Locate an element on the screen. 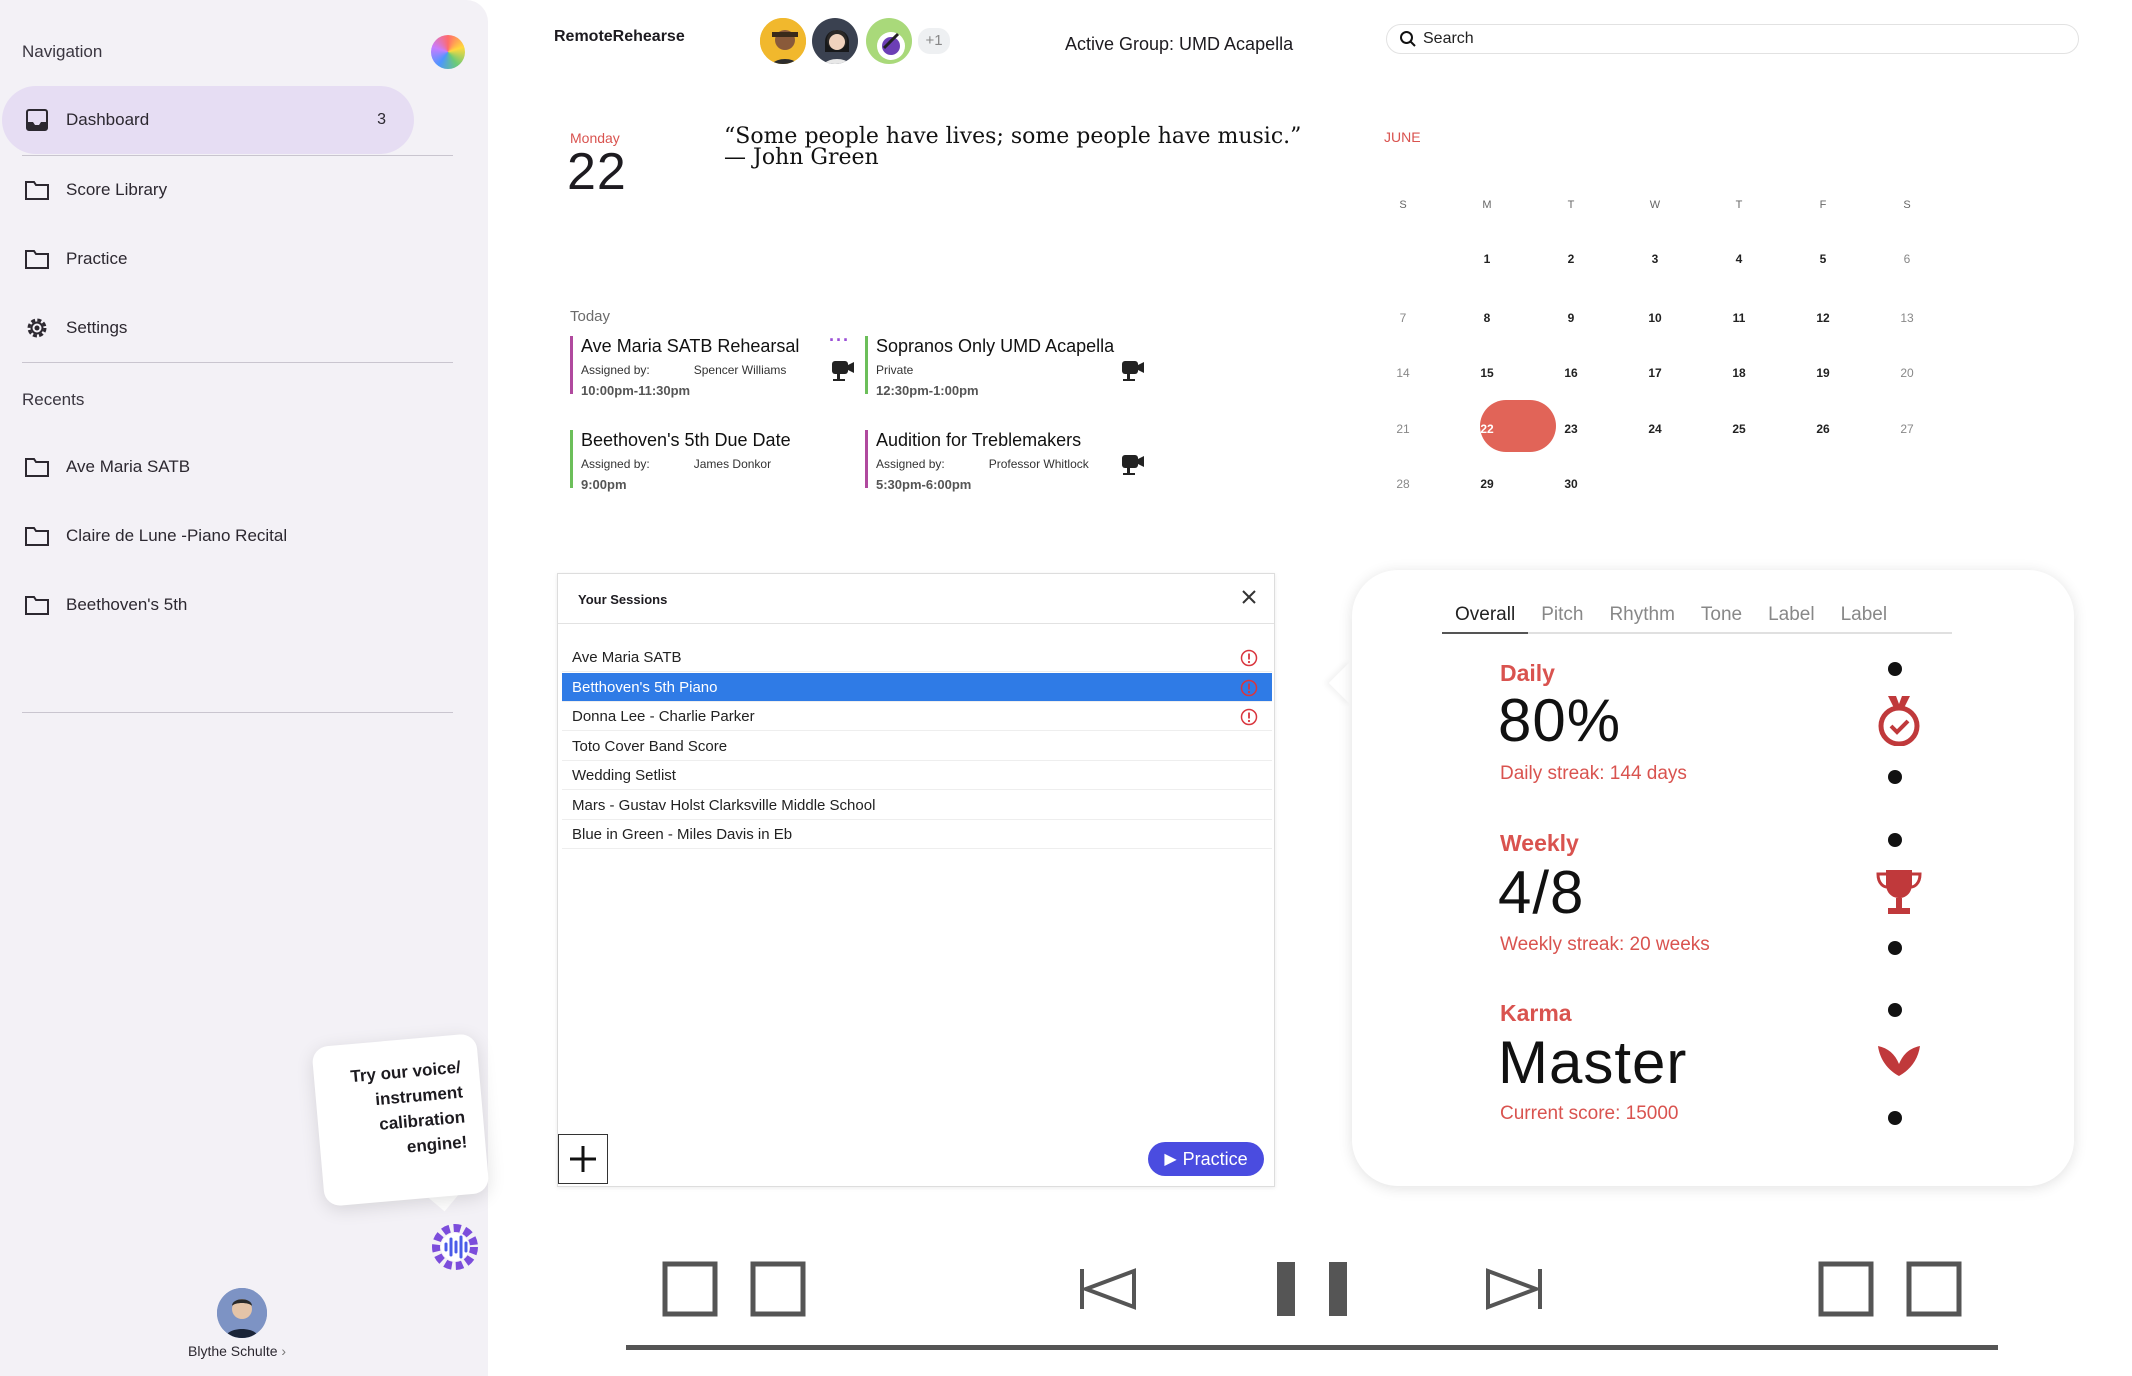 The height and width of the screenshot is (1376, 2132). calendar-day: 29 is located at coordinates (1487, 484).